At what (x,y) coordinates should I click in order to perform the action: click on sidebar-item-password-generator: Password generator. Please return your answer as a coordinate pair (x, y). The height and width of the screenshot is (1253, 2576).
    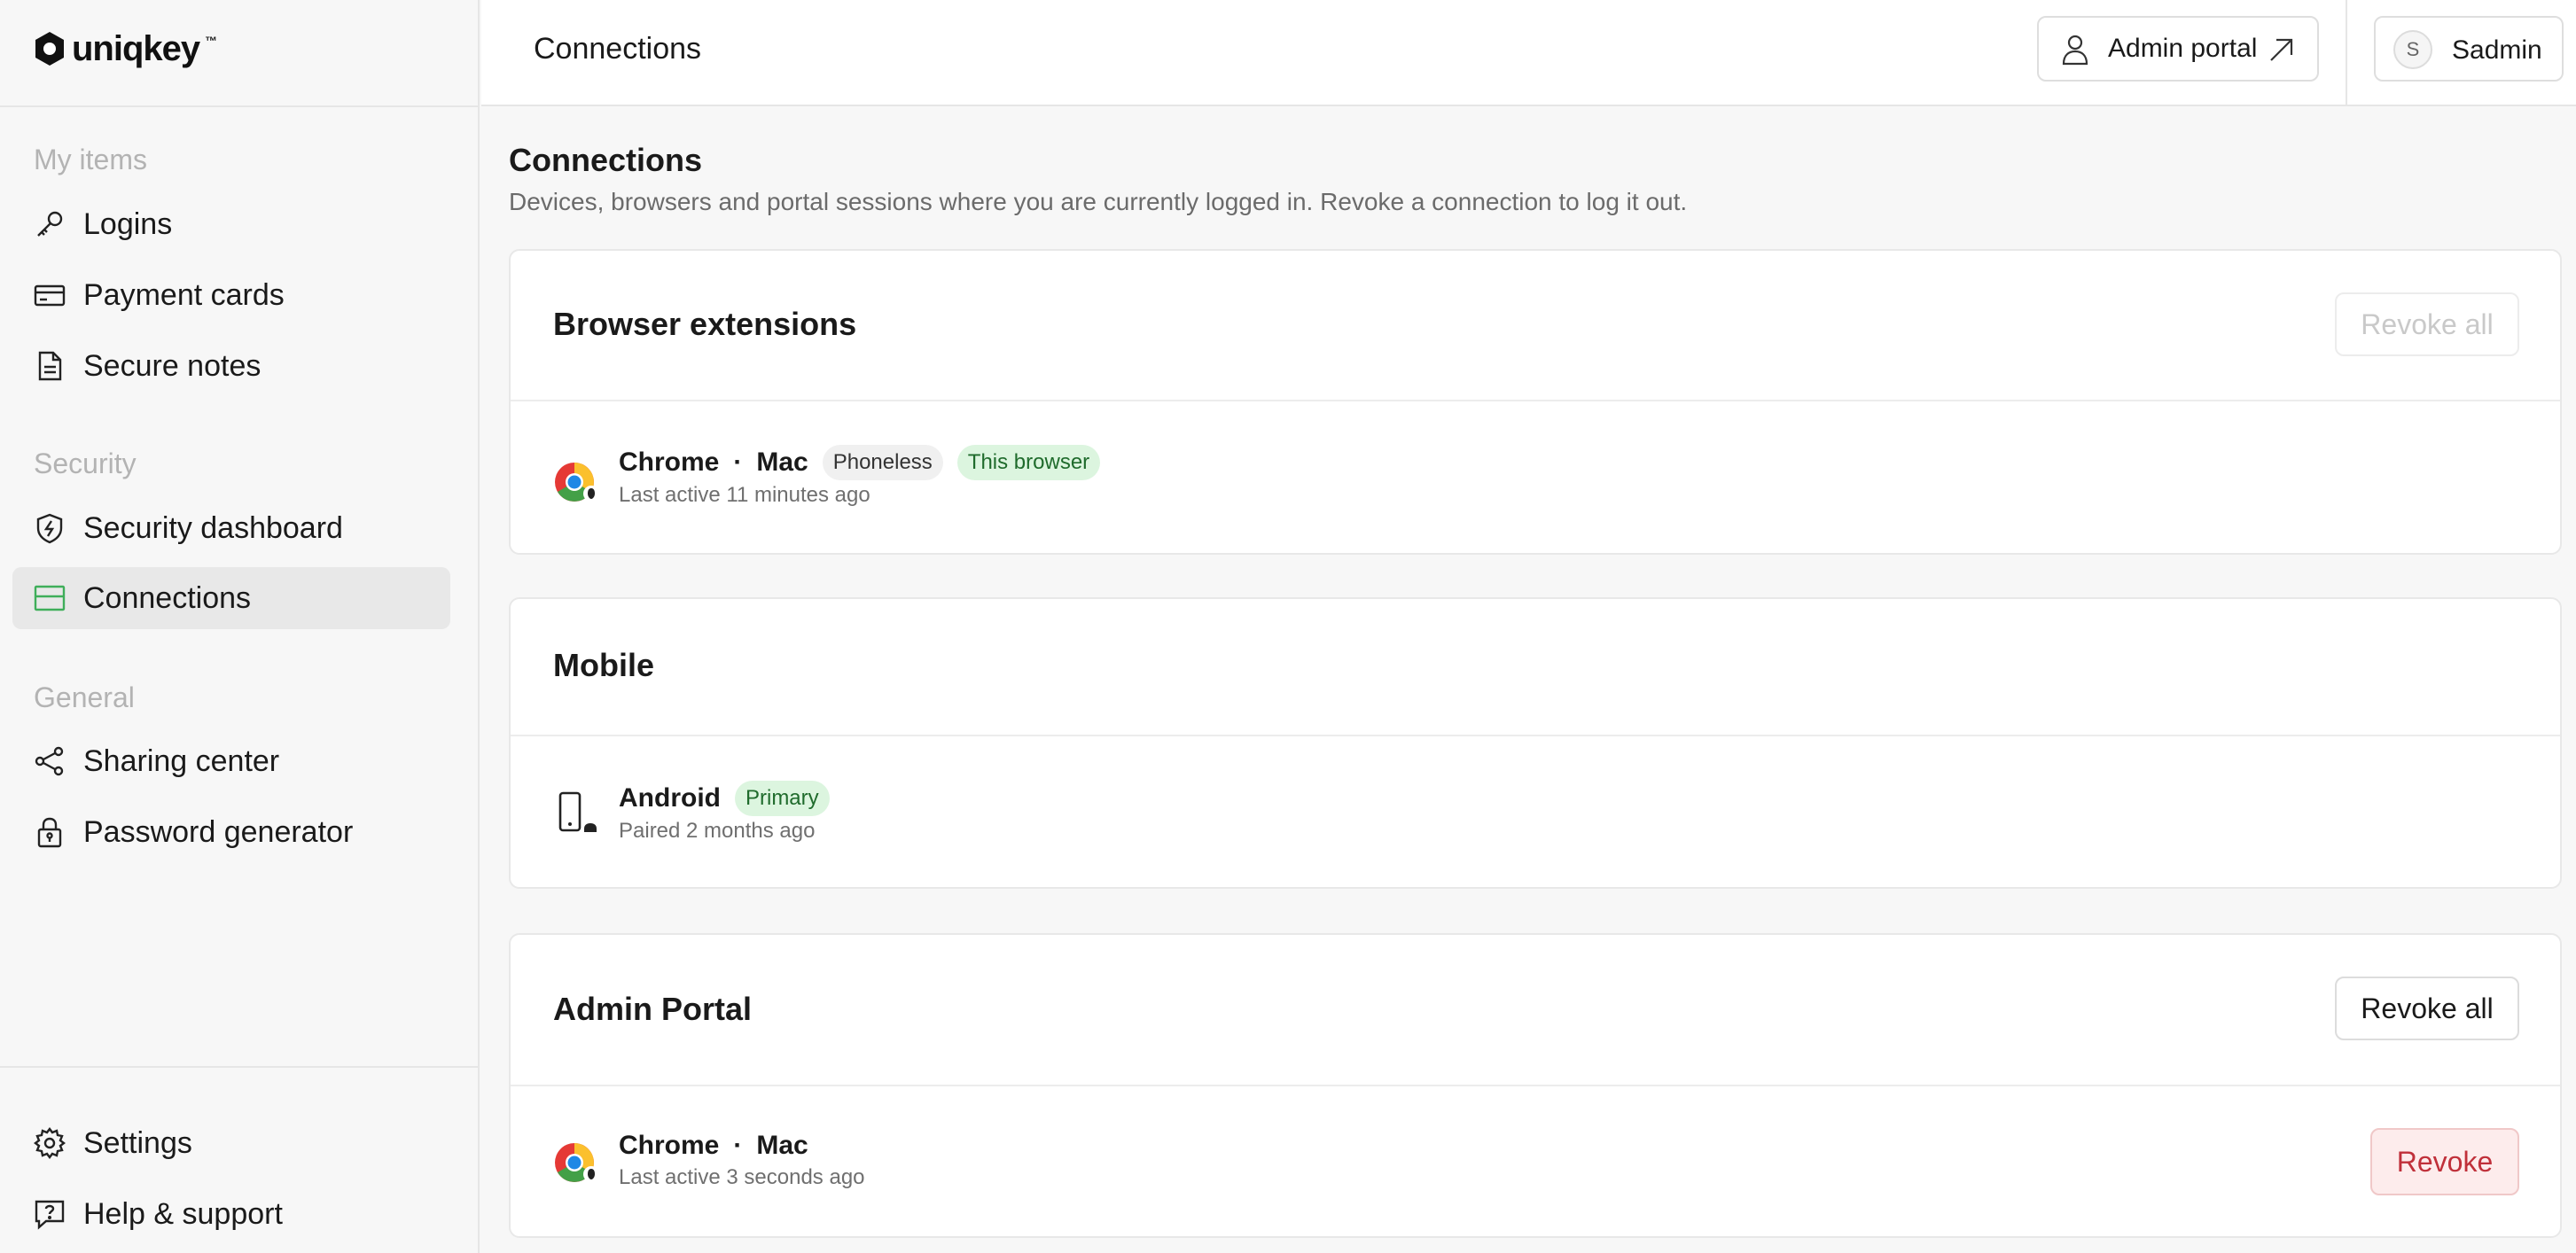
    Looking at the image, I should click on (231, 832).